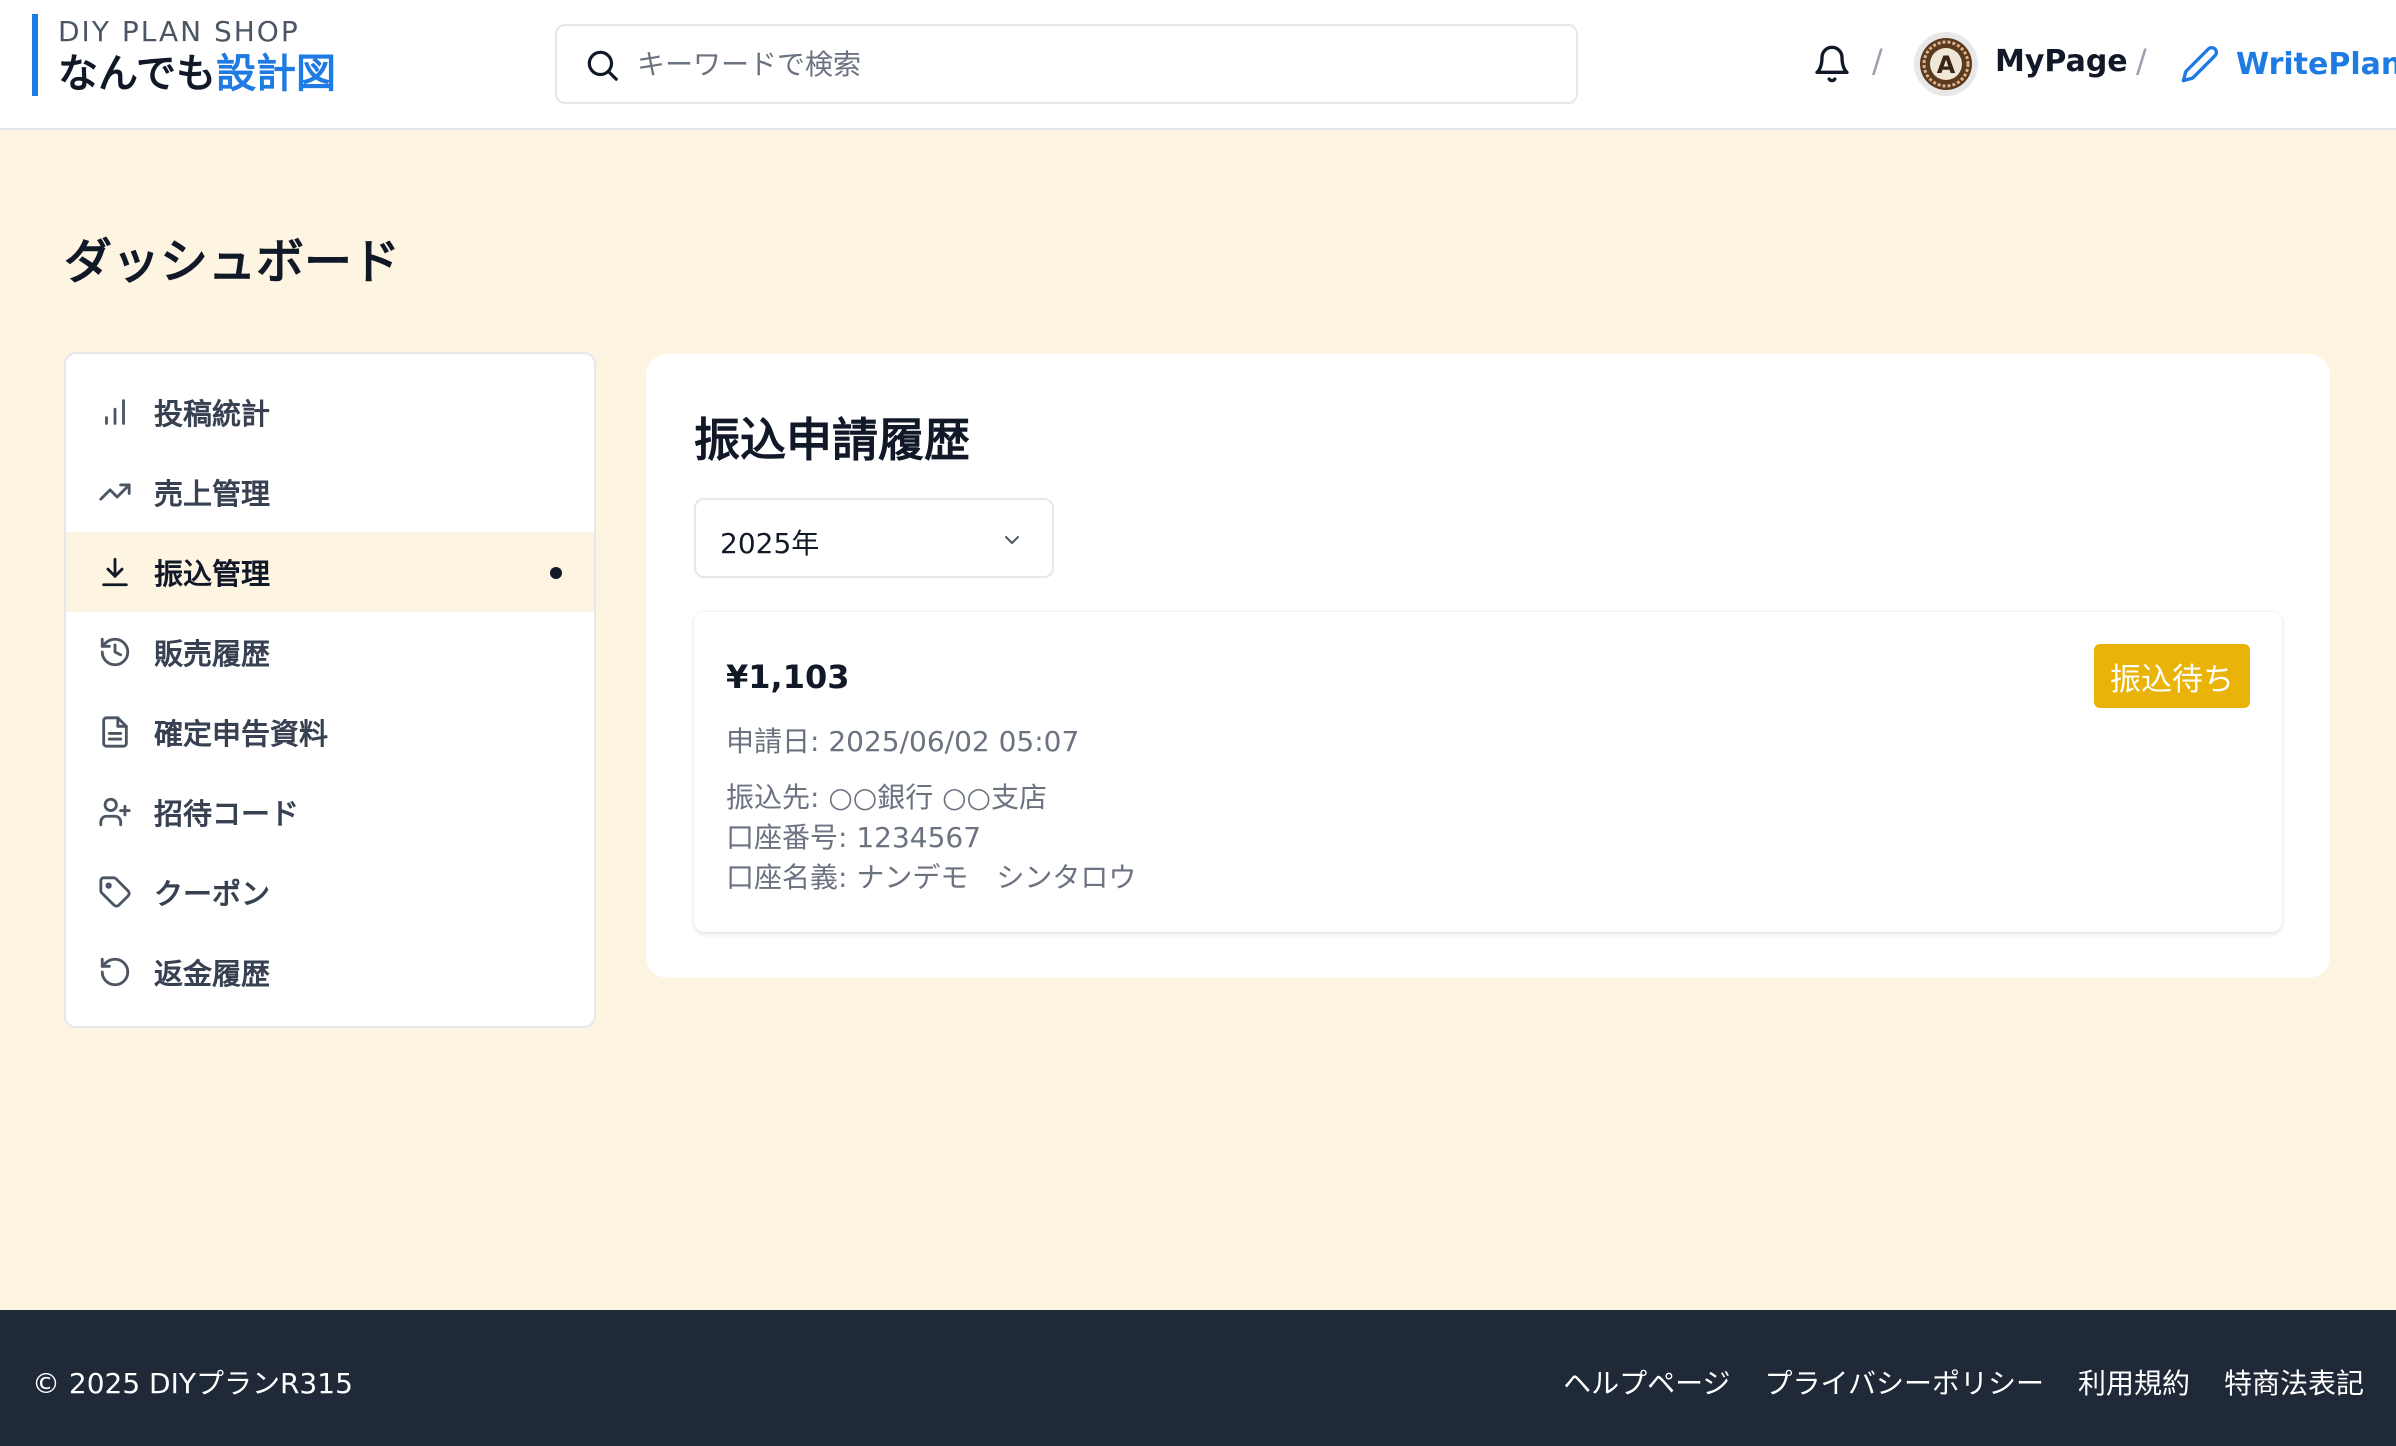  What do you see at coordinates (903, 741) in the screenshot?
I see `request-date: 申請日: 2025/06/02 05:07` at bounding box center [903, 741].